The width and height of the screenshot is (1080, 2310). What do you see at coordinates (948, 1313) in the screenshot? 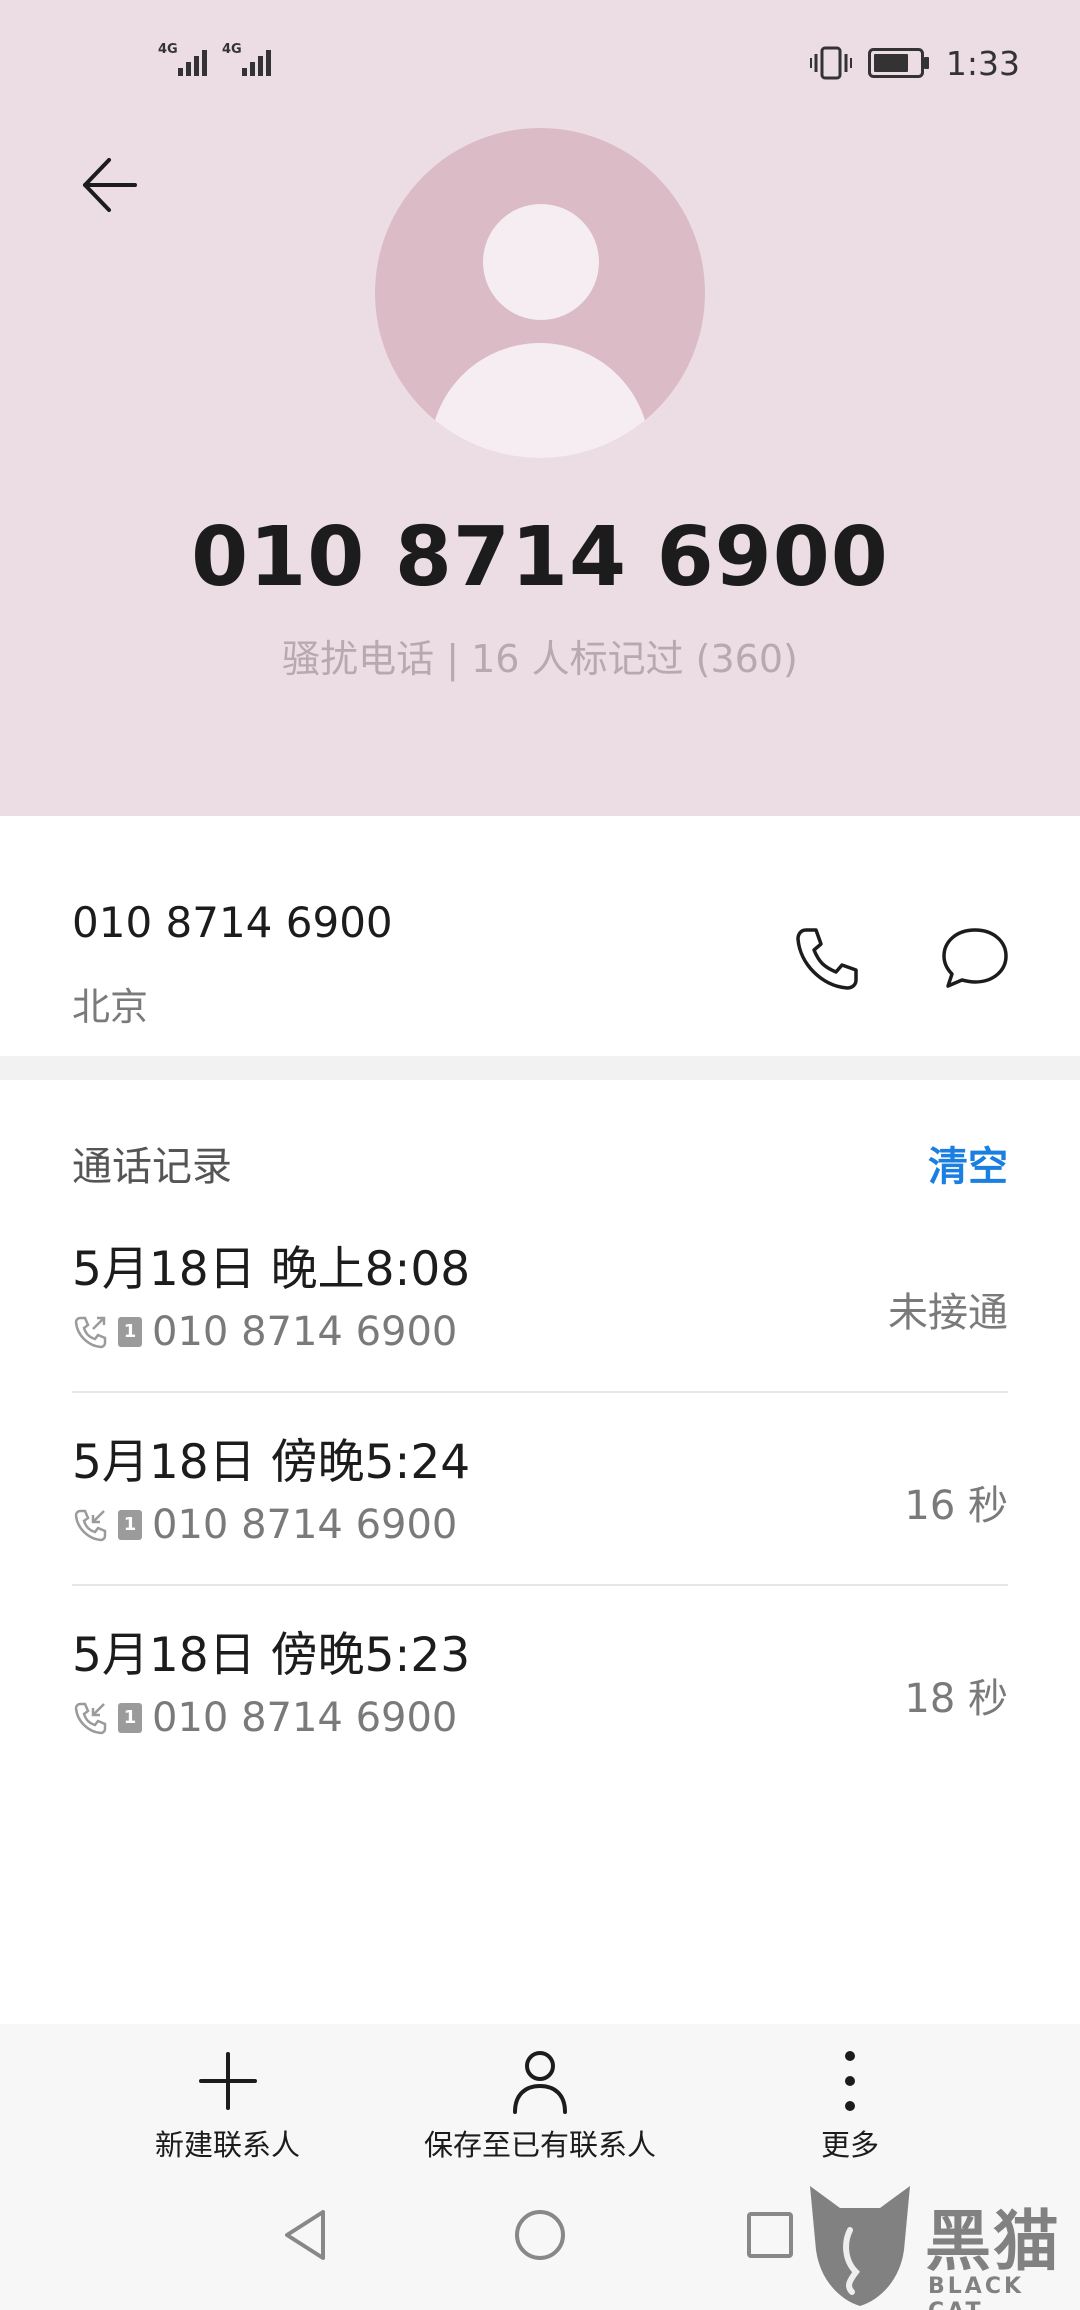
I see `call-result: 未接通` at bounding box center [948, 1313].